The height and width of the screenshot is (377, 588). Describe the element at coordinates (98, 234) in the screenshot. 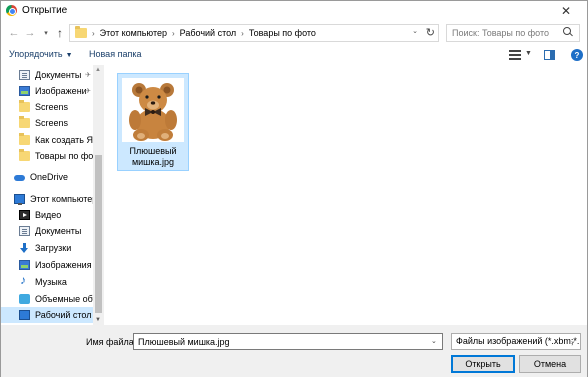

I see `scrollbar-thumb` at that location.